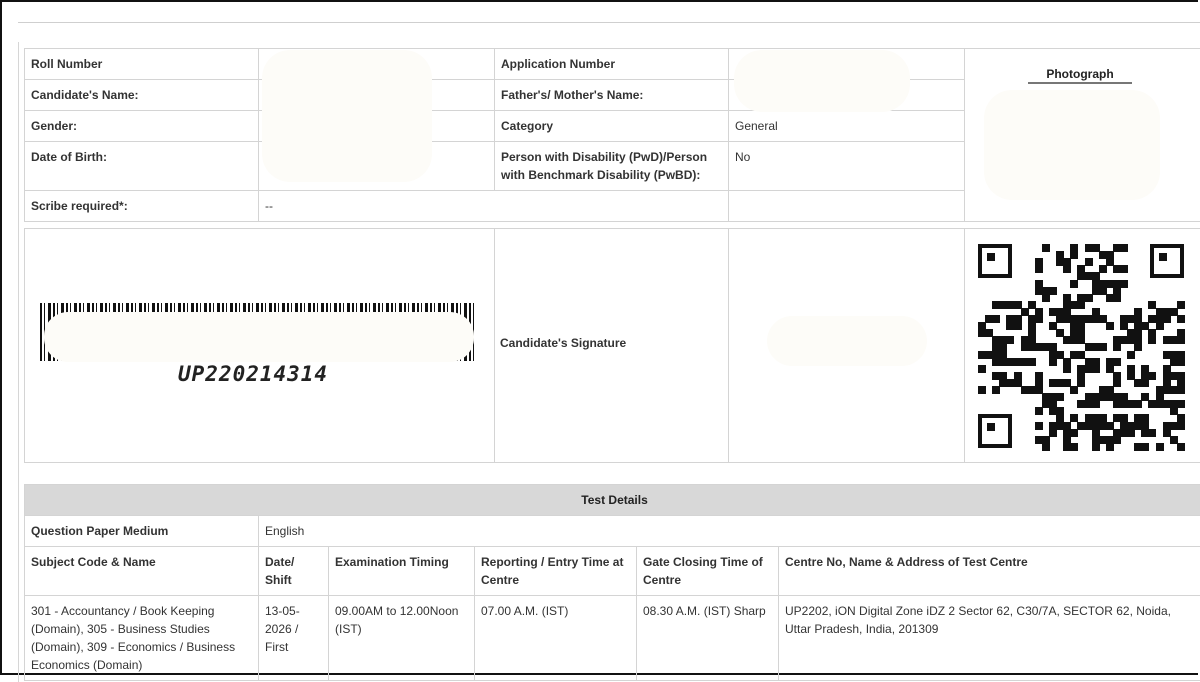 Image resolution: width=1200 pixels, height=682 pixels. Describe the element at coordinates (142, 571) in the screenshot. I see `subject-header: Subject Code & Name` at that location.